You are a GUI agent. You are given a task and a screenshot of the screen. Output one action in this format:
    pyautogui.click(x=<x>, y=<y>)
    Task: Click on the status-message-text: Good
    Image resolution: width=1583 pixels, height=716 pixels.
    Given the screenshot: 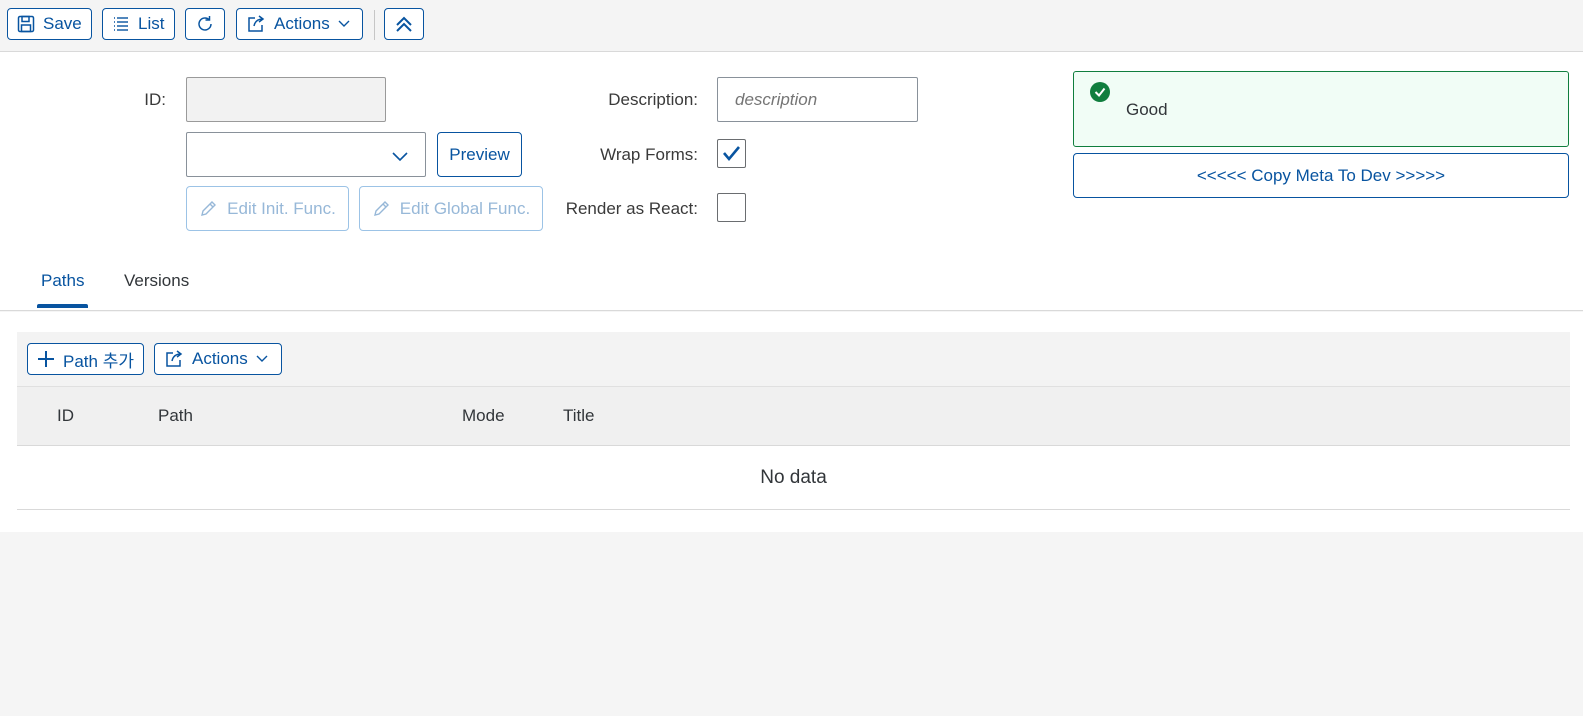 What is the action you would take?
    pyautogui.click(x=1147, y=109)
    